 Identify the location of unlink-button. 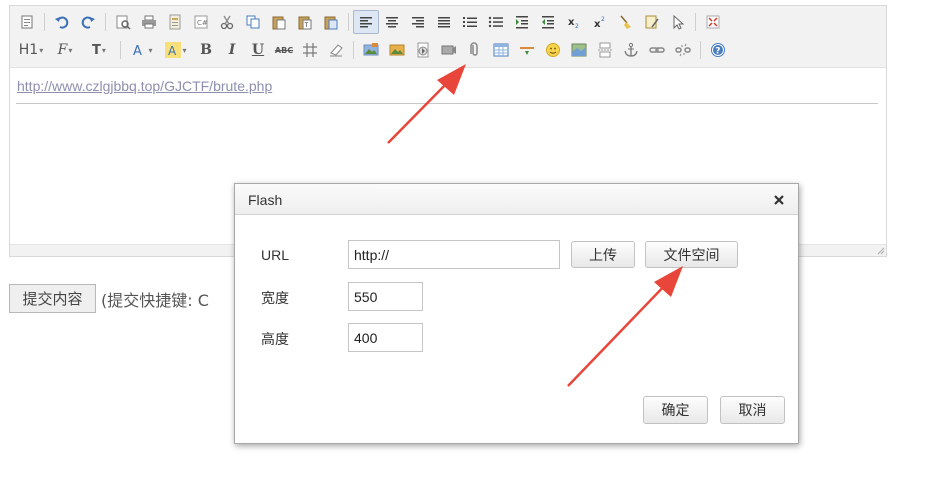
(683, 50).